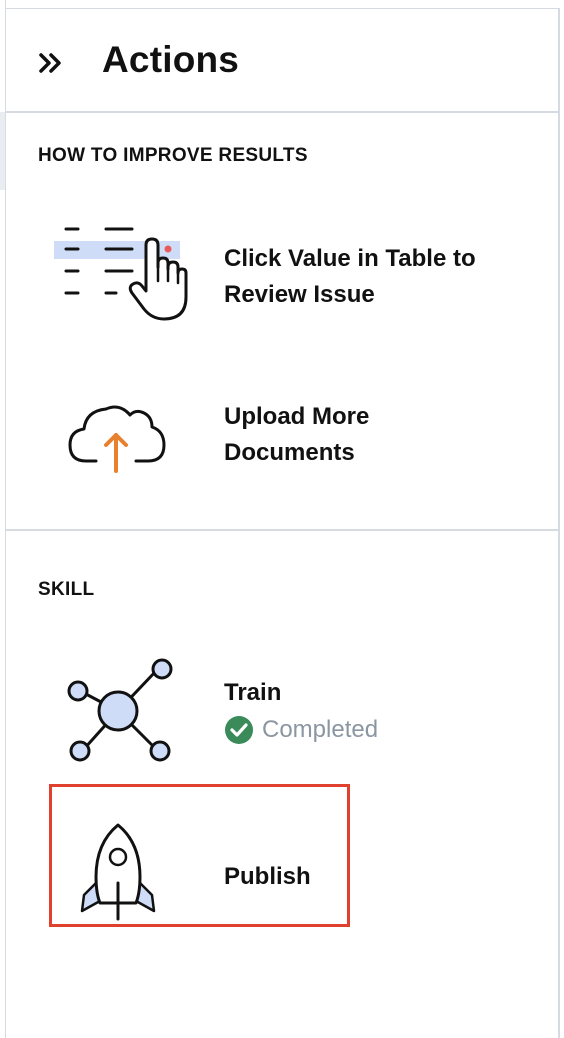 Image resolution: width=564 pixels, height=1038 pixels. What do you see at coordinates (286, 709) in the screenshot?
I see `train-action: Train` at bounding box center [286, 709].